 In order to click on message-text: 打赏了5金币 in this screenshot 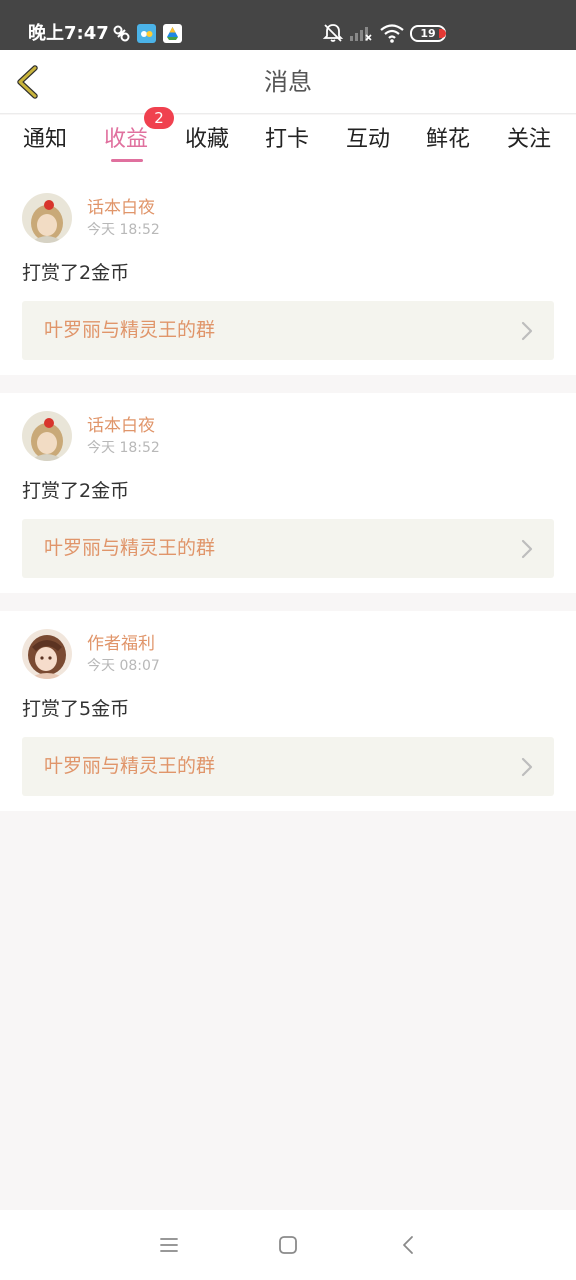, I will do `click(76, 709)`.